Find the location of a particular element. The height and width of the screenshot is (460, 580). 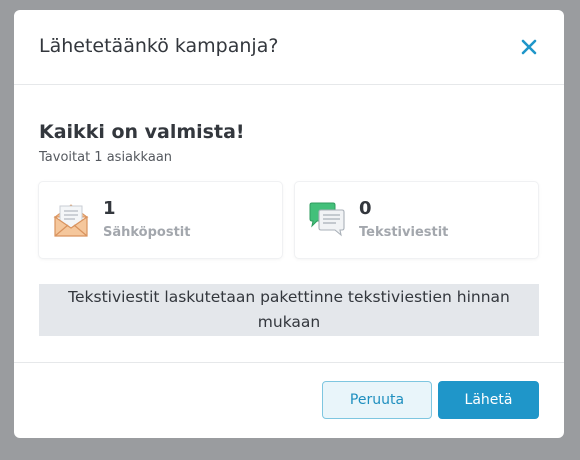

envelope-icon is located at coordinates (71, 220).